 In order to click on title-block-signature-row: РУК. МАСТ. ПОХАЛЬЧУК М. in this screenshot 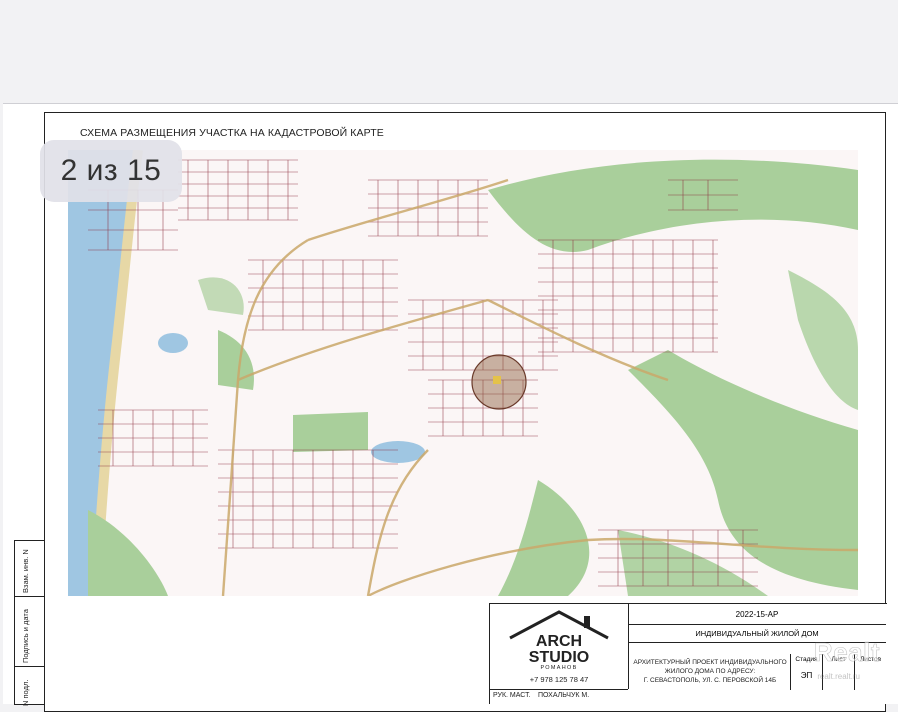, I will do `click(559, 697)`.